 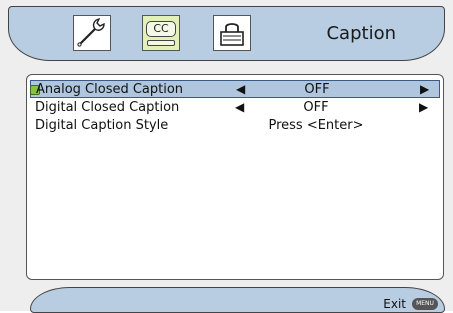 What do you see at coordinates (394, 304) in the screenshot?
I see `exit-label: Exit` at bounding box center [394, 304].